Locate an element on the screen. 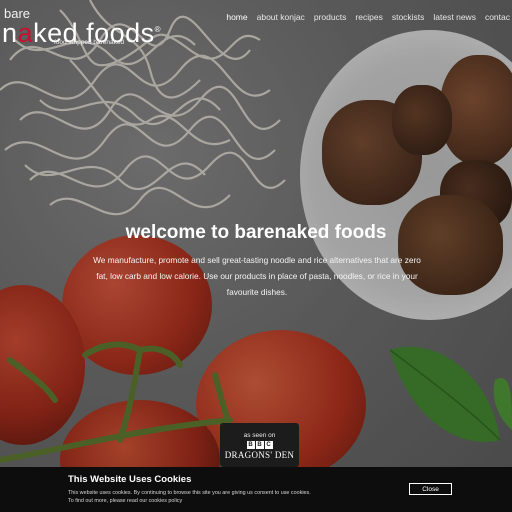  dragons-den-badge: as seen on B B C DRAGONS' DEN is located at coordinates (259, 445).